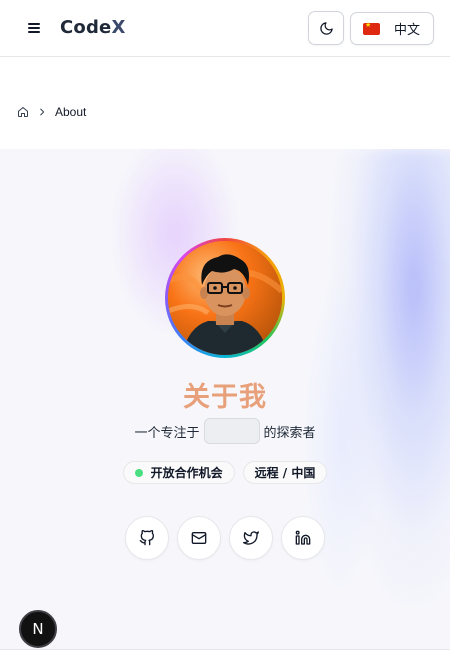 The height and width of the screenshot is (667, 450). What do you see at coordinates (51, 112) in the screenshot?
I see `breadcrumb: About` at bounding box center [51, 112].